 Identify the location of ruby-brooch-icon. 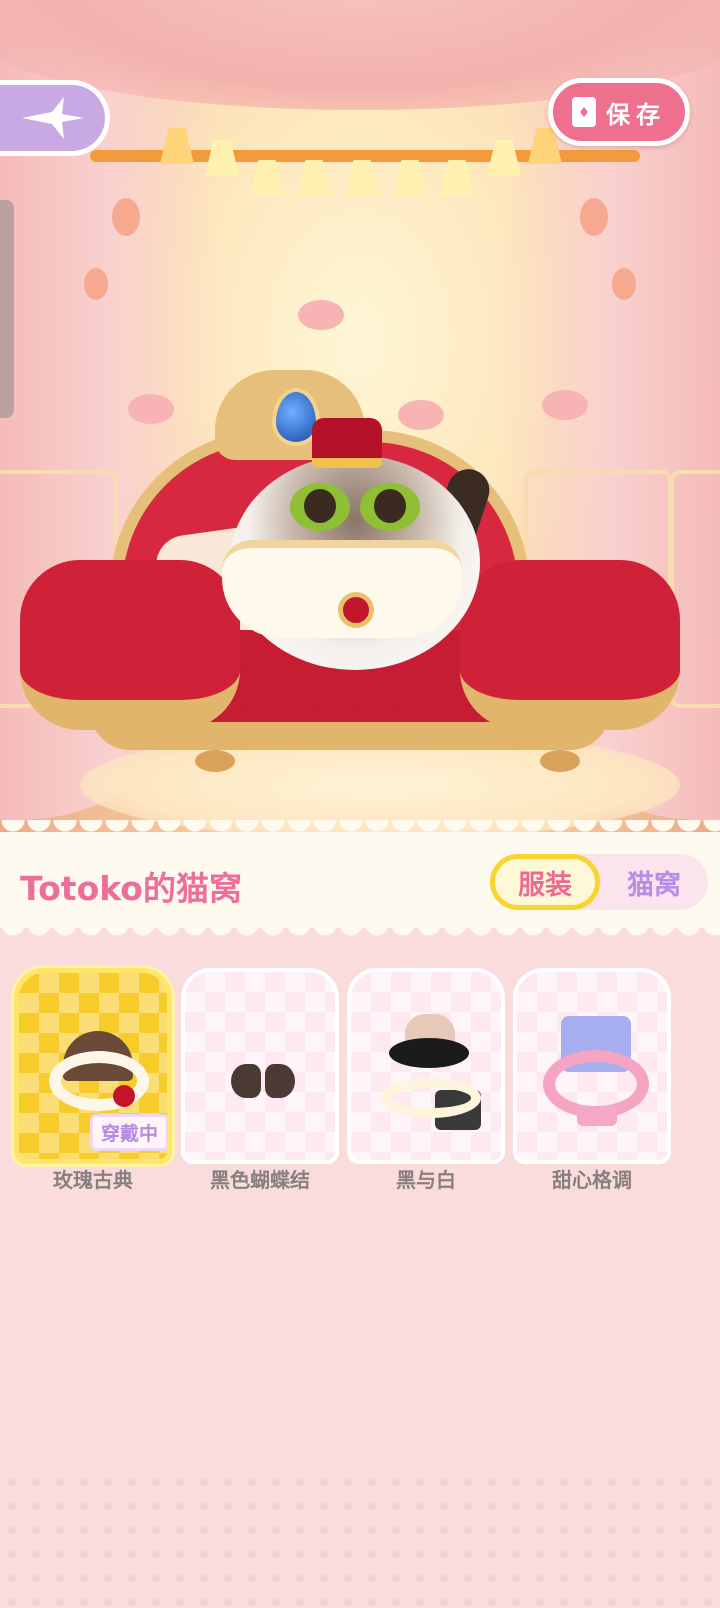
(356, 610).